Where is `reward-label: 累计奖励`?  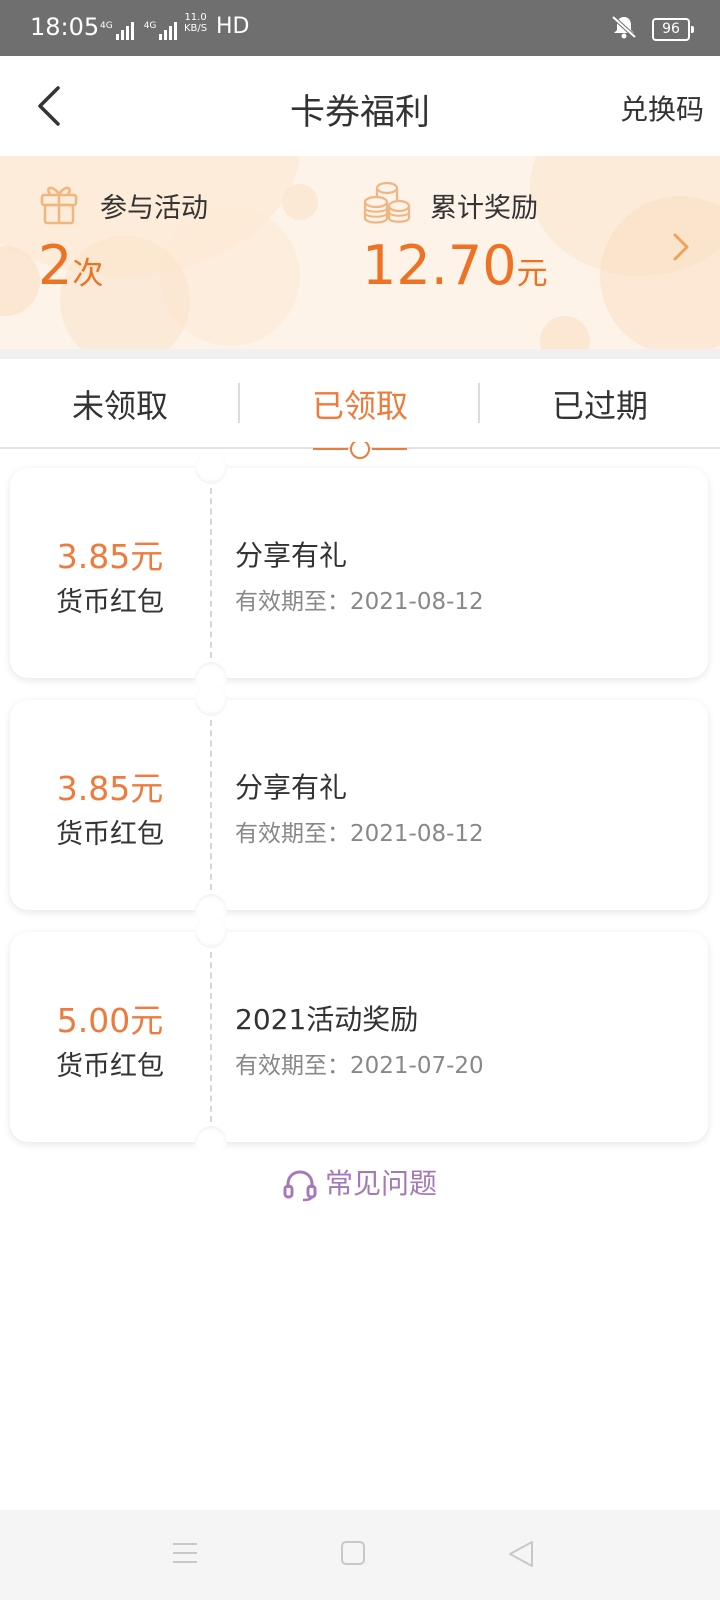 reward-label: 累计奖励 is located at coordinates (484, 208).